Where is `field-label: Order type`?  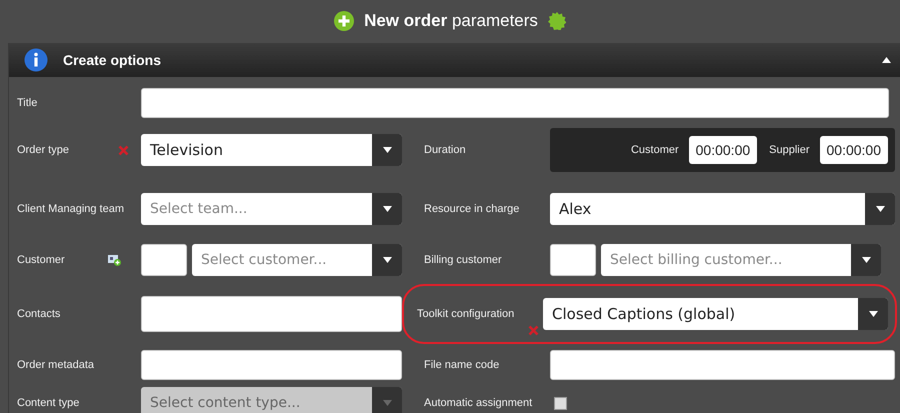
field-label: Order type is located at coordinates (43, 150).